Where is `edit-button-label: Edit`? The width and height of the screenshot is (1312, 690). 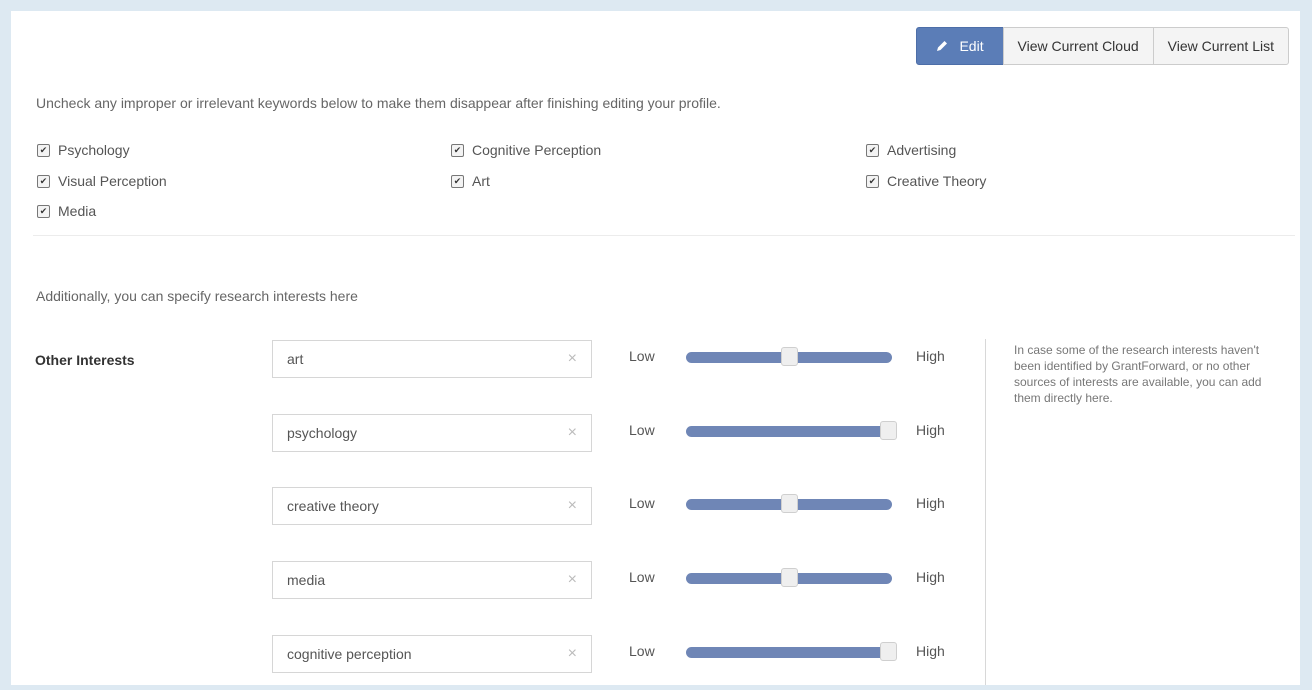 edit-button-label: Edit is located at coordinates (971, 46).